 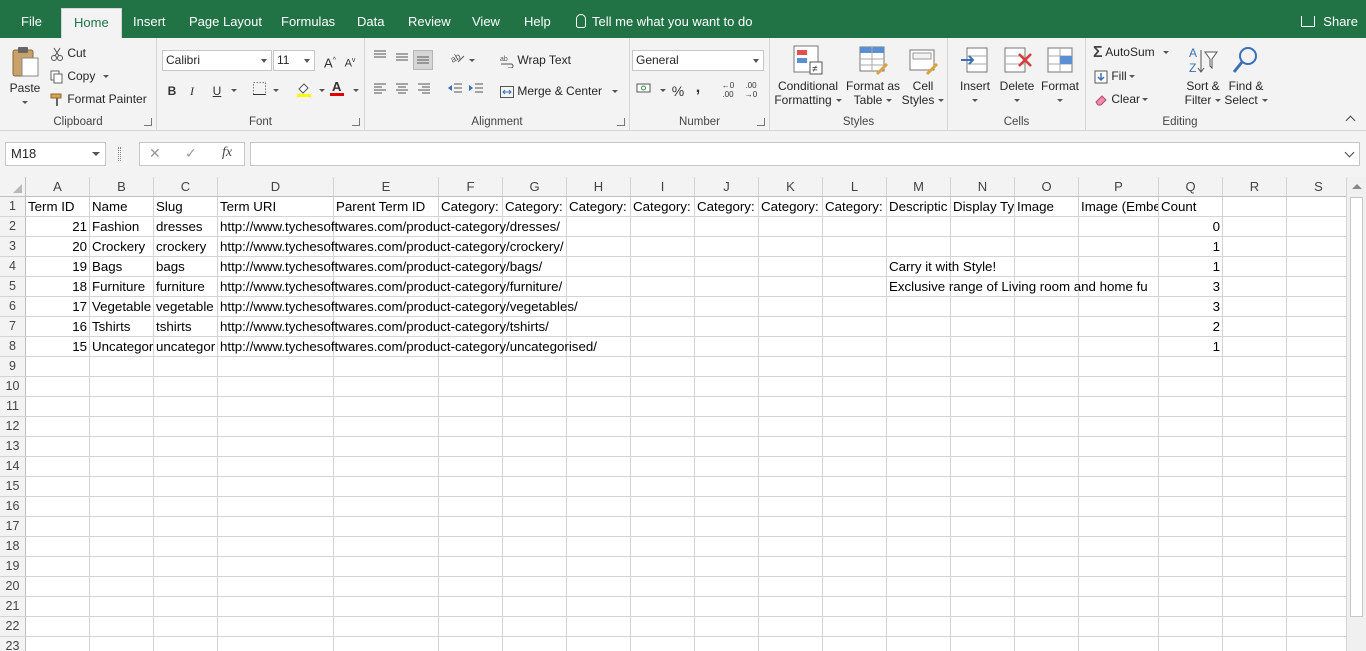 What do you see at coordinates (58, 227) in the screenshot?
I see `cell-a2: 21` at bounding box center [58, 227].